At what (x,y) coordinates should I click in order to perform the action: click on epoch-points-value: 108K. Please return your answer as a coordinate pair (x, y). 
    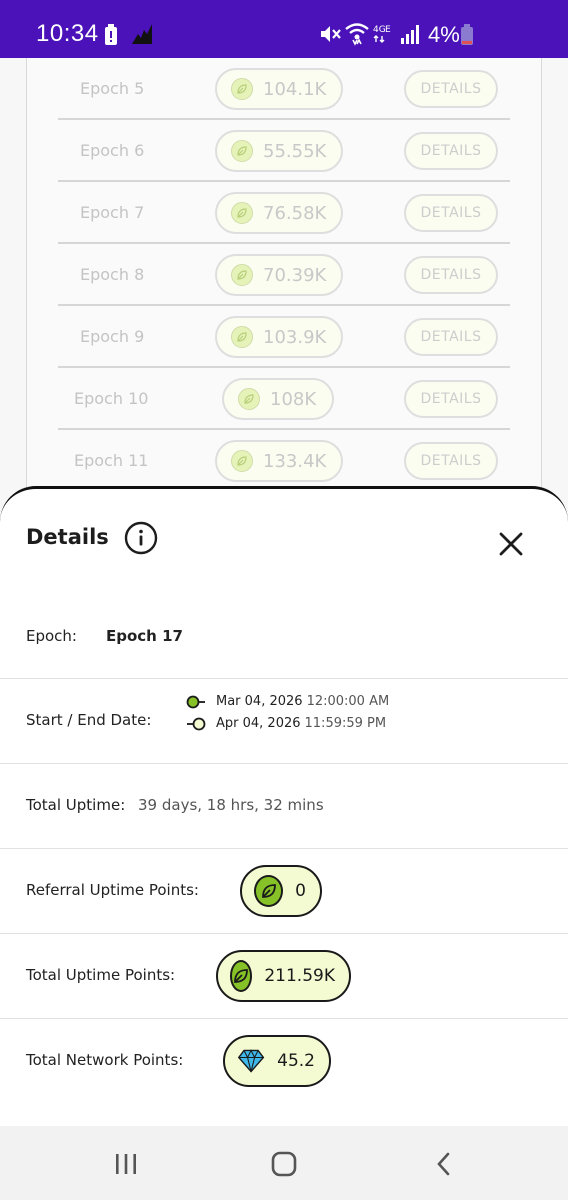
    Looking at the image, I should click on (293, 399).